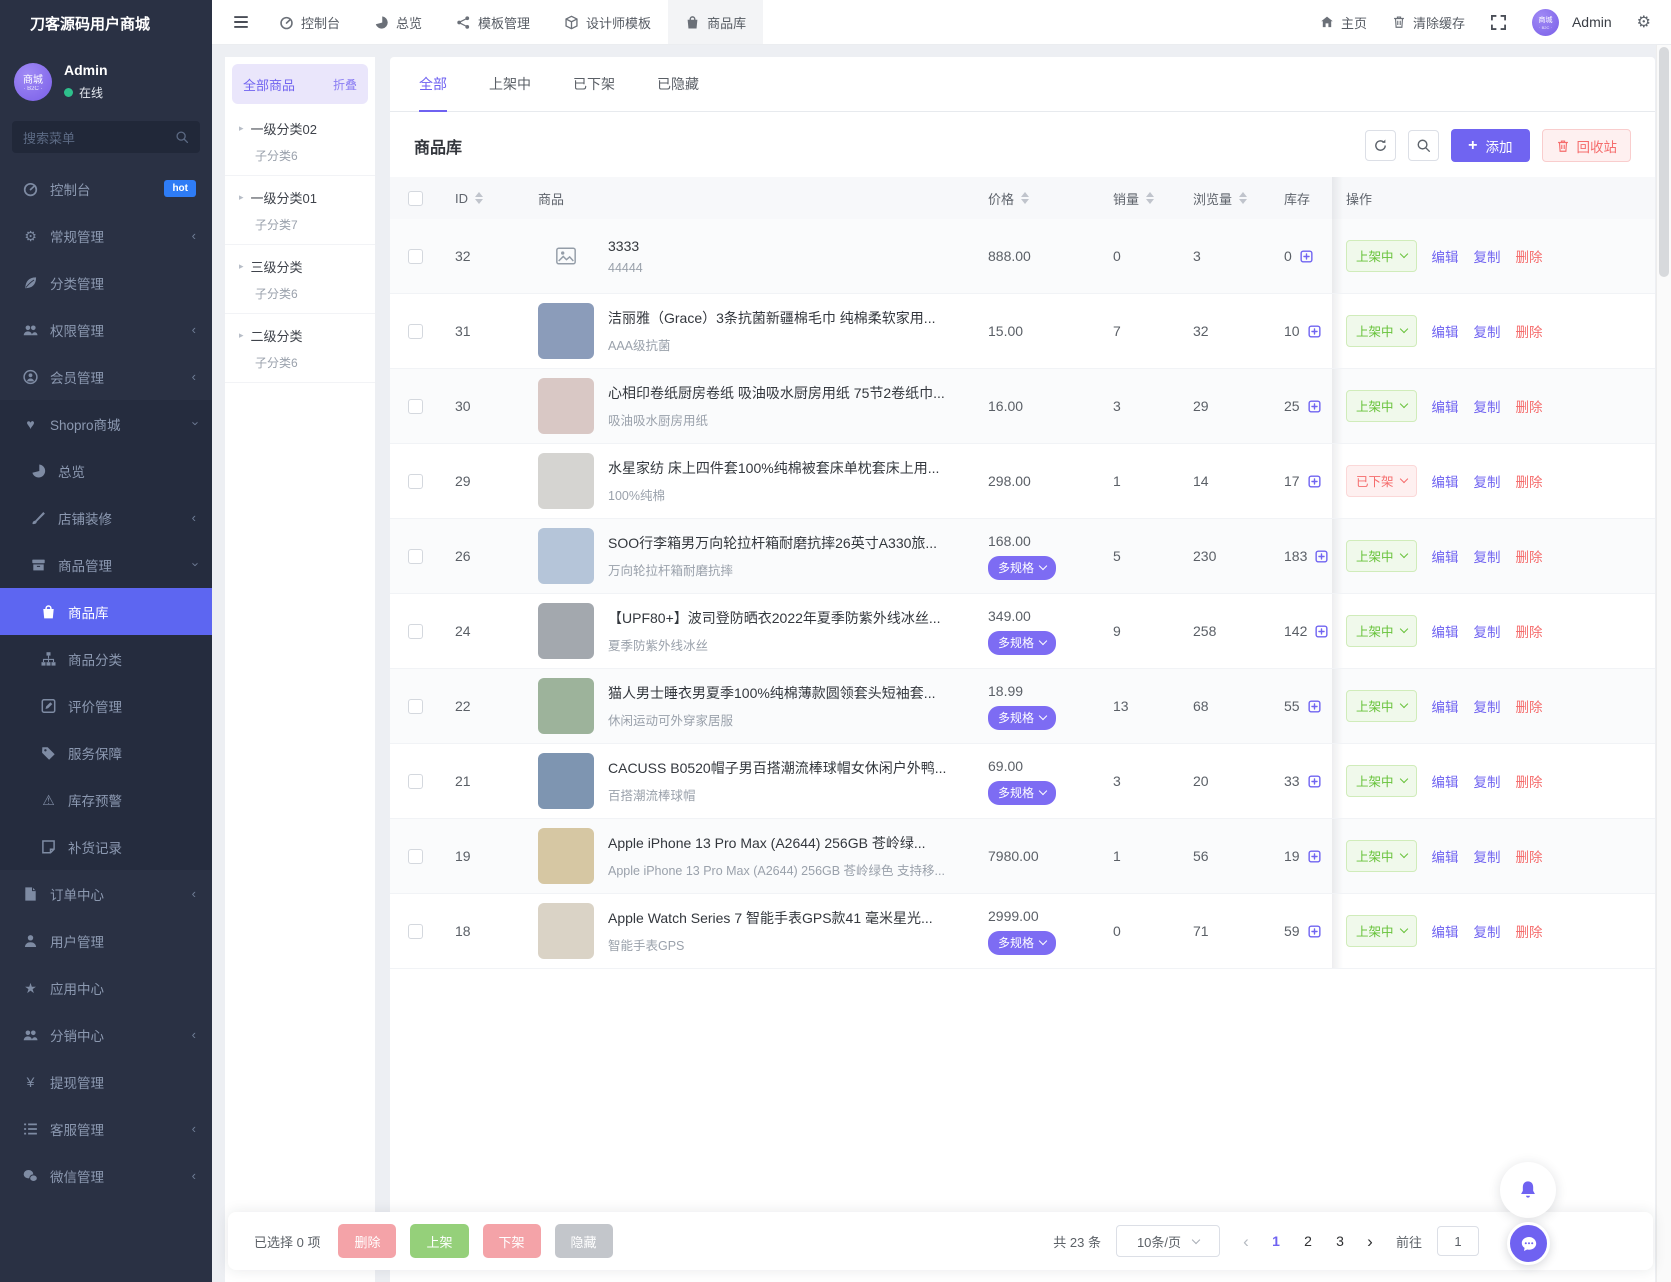 The height and width of the screenshot is (1282, 1671). Describe the element at coordinates (1545, 22) in the screenshot. I see `nav-avatar: 商城 · B2C ·` at that location.